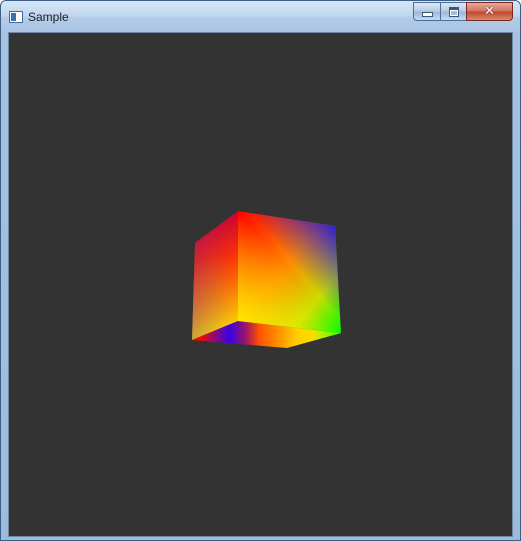  I want to click on cube-left-face, so click(215, 275).